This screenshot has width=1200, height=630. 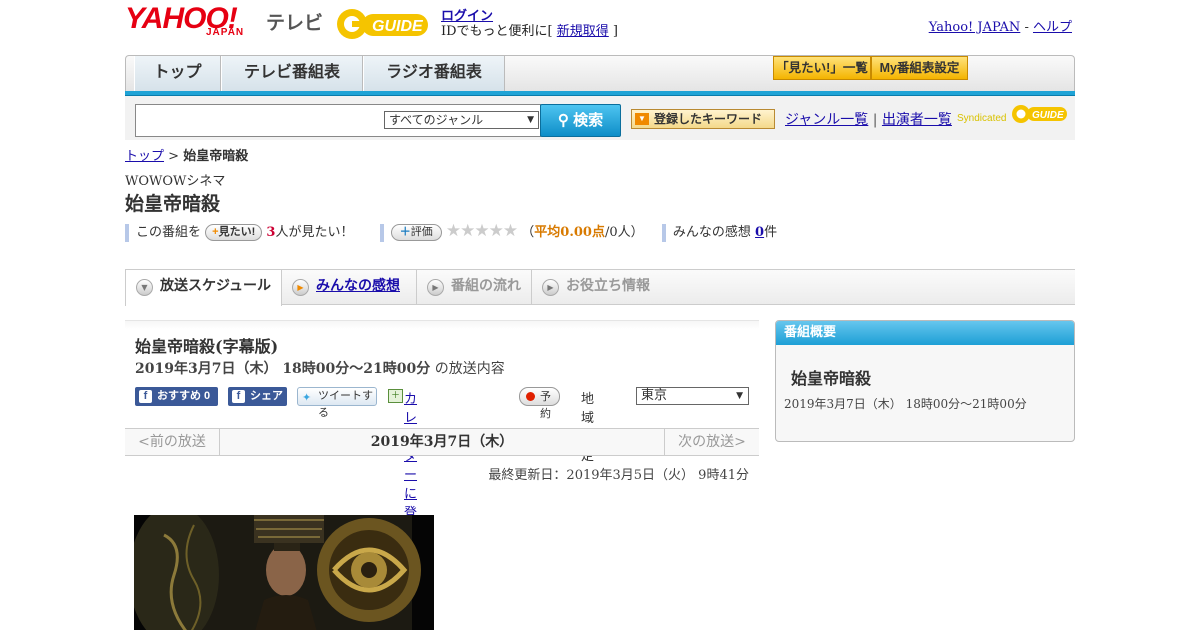 I want to click on calendar-icon: ＋, so click(x=395, y=396).